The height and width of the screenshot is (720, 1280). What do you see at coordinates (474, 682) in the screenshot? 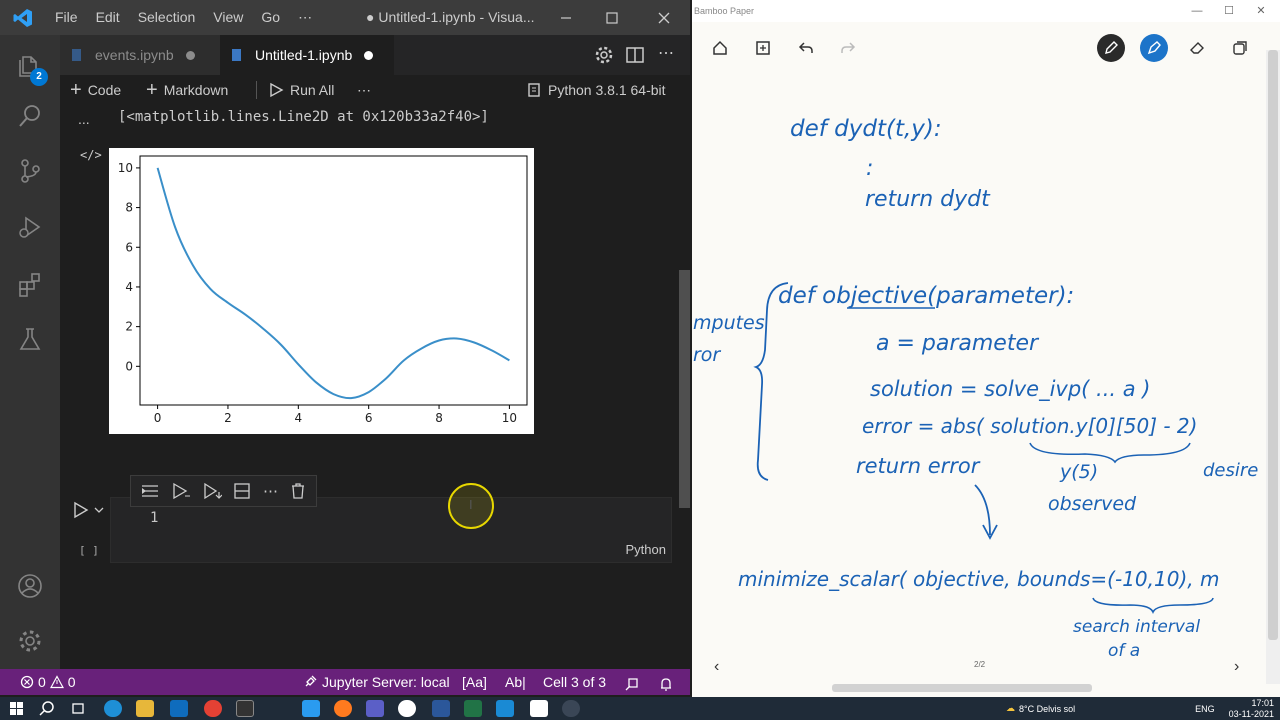
I see `match-case-toggle: [Aa]` at bounding box center [474, 682].